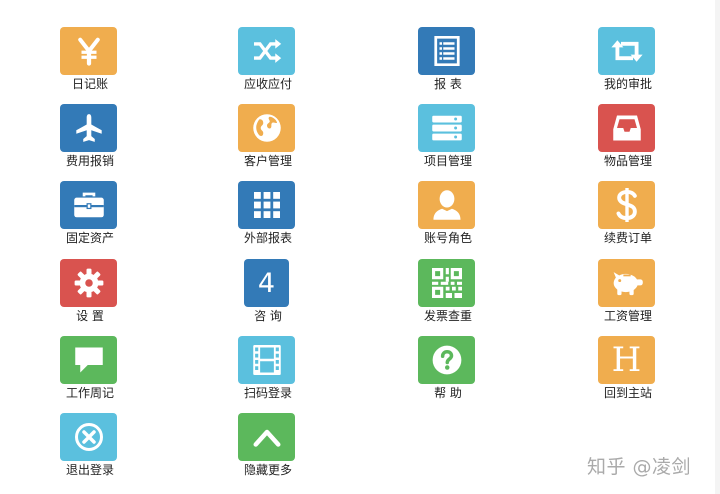 This screenshot has height=494, width=720. I want to click on menu-item: 帮 助, so click(448, 371).